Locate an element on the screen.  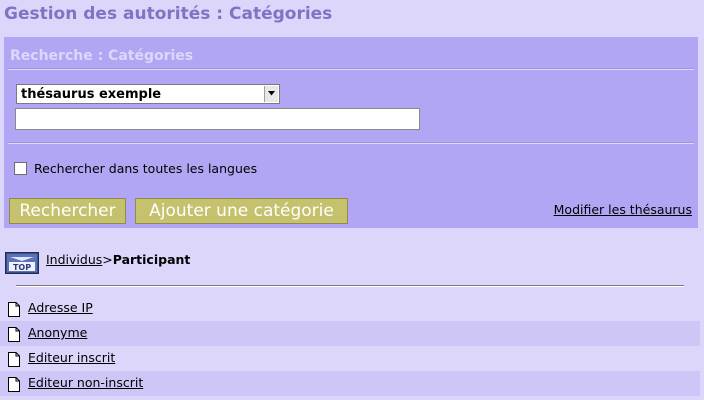
category-link: Anonyme is located at coordinates (57, 332).